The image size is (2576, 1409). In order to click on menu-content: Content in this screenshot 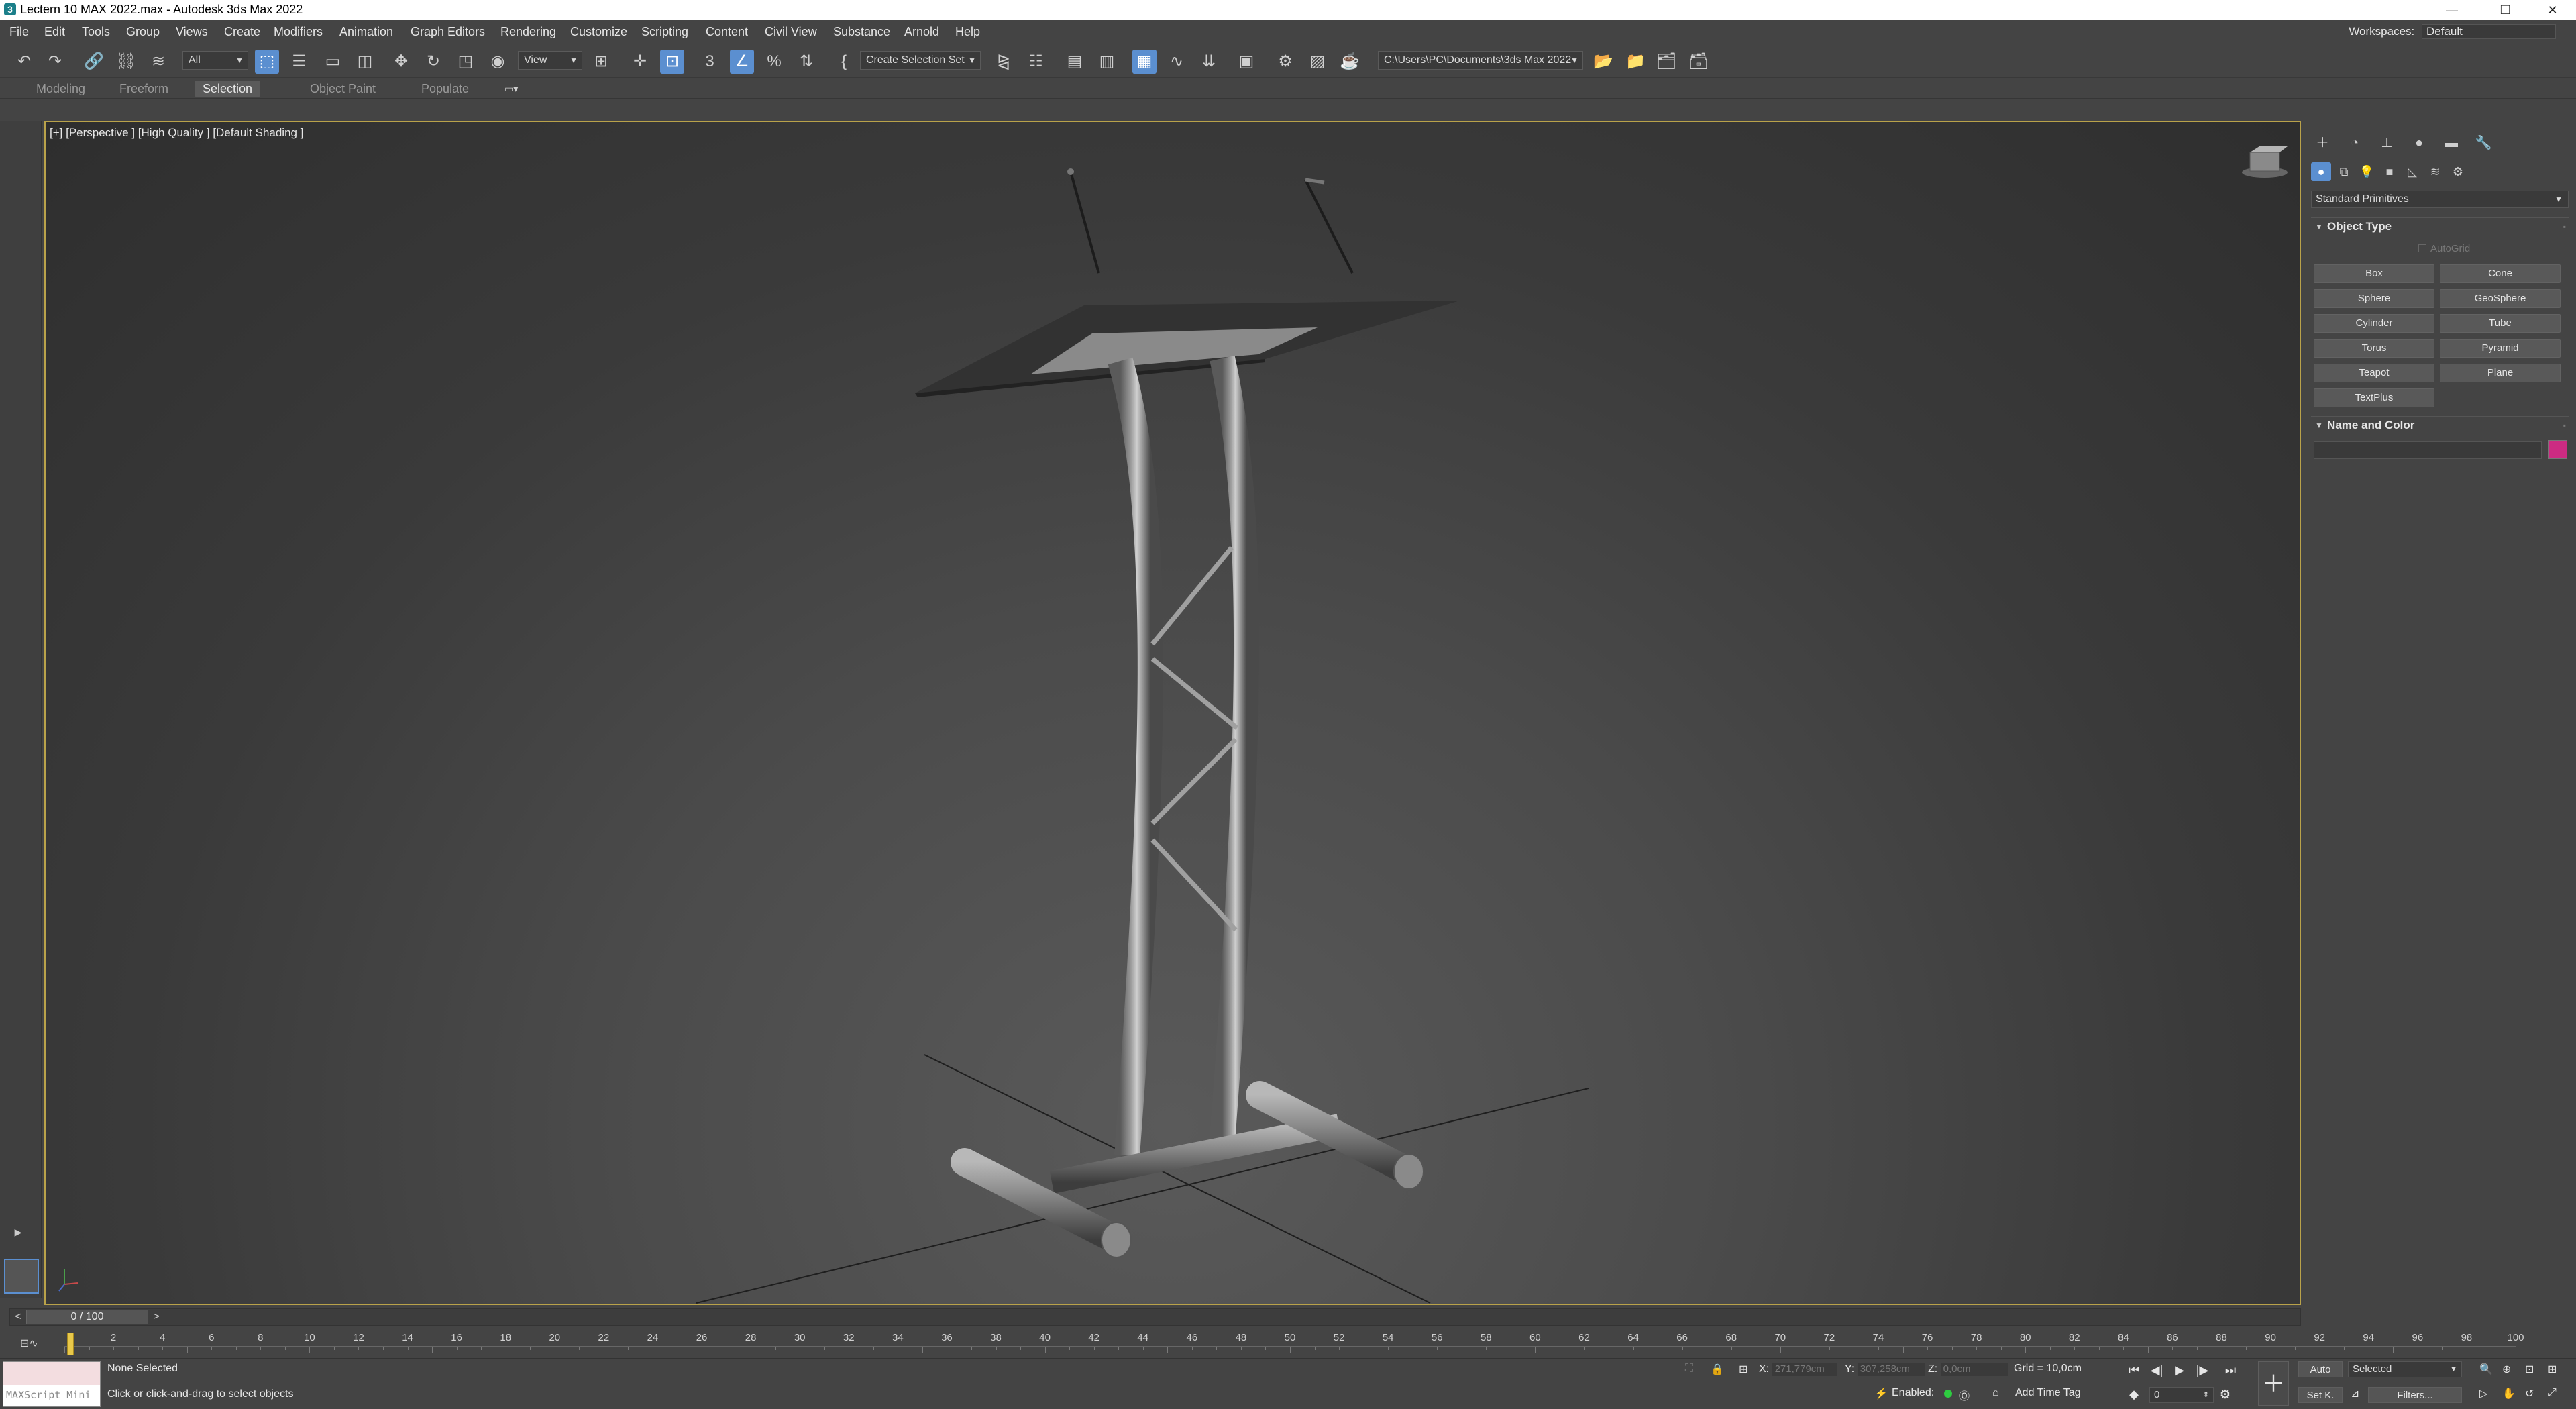, I will do `click(727, 32)`.